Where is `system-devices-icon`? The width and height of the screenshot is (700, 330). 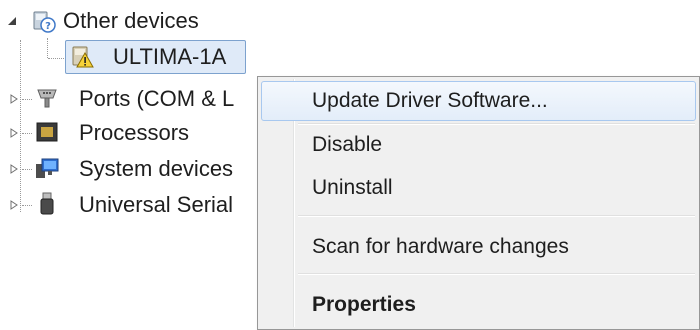
system-devices-icon is located at coordinates (47, 168).